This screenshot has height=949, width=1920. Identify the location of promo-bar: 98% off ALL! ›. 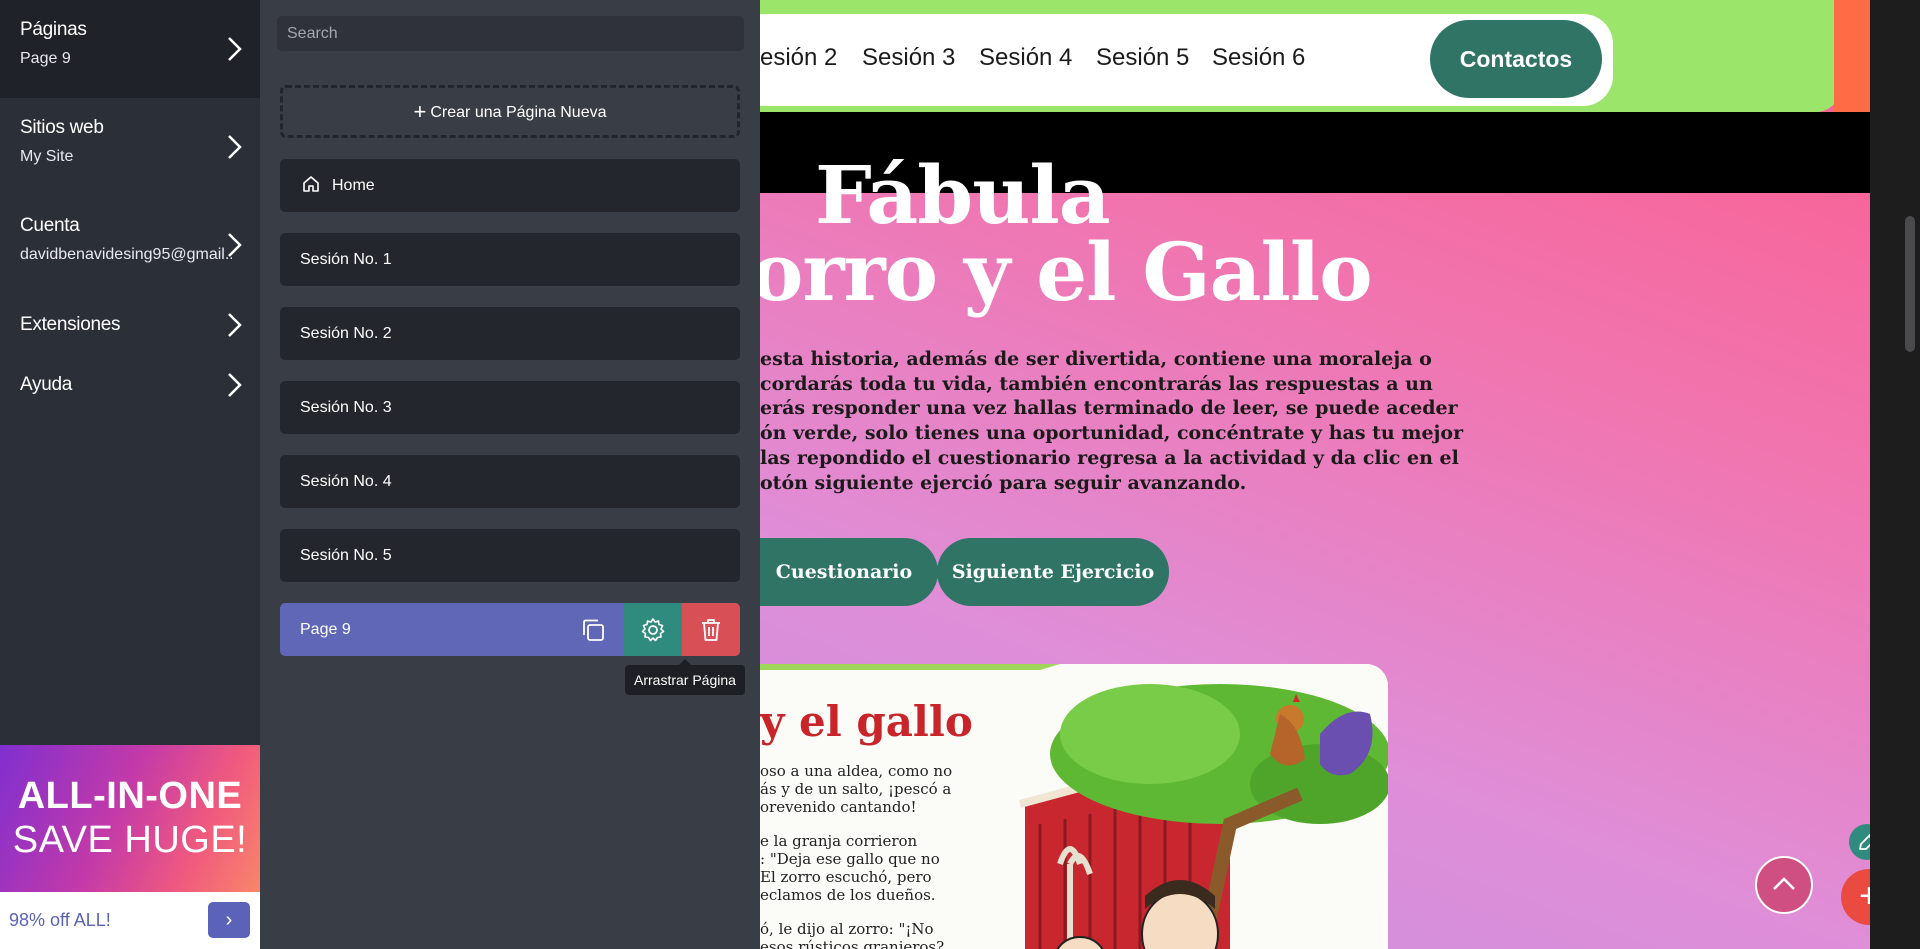
(130, 920).